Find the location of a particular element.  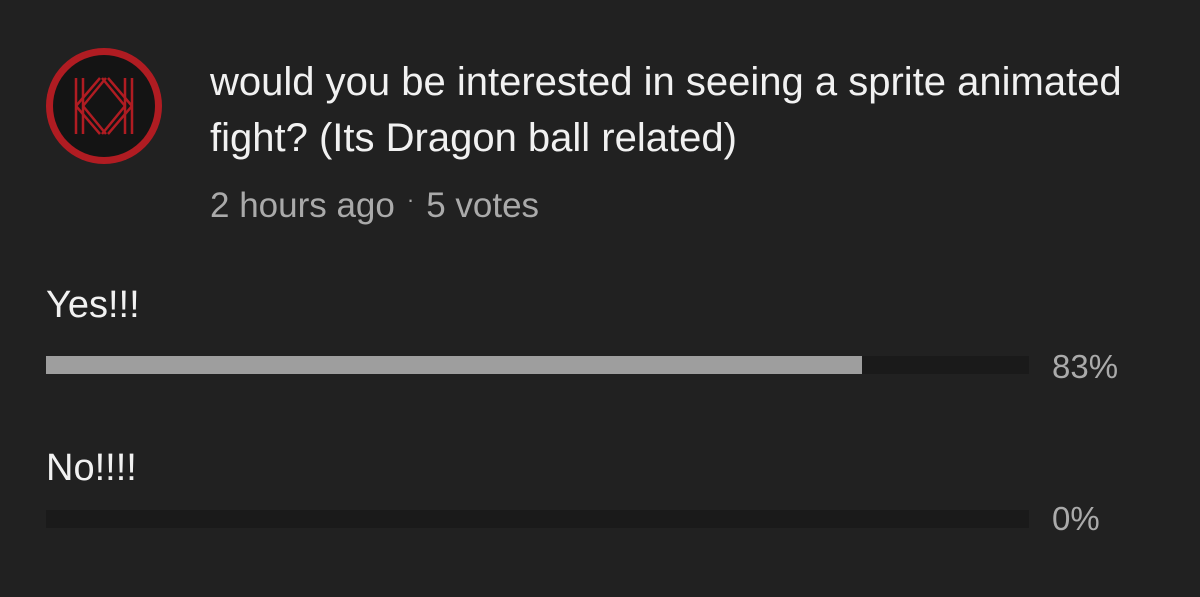

poll-option-label: No!!!! is located at coordinates (91, 468).